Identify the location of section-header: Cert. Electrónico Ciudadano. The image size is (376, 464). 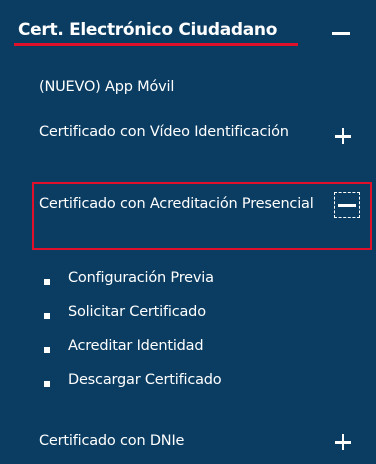
(188, 32).